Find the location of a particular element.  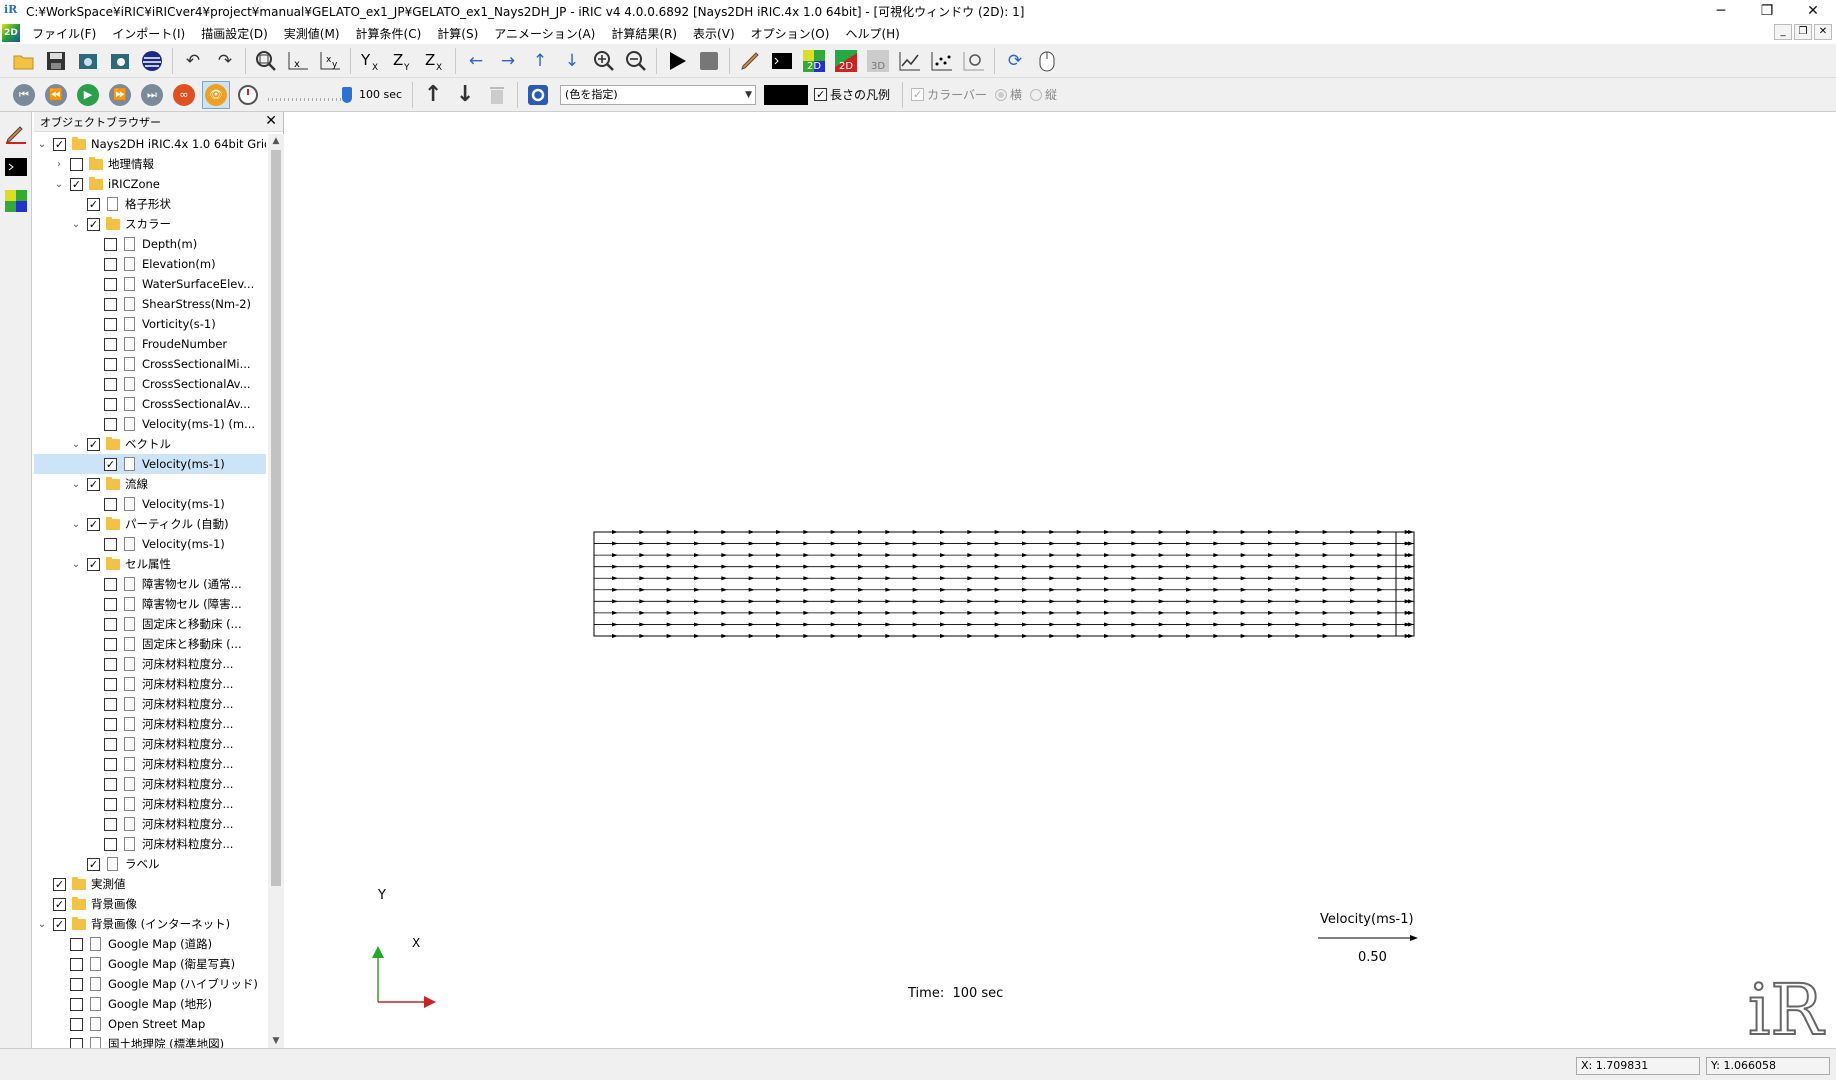

move-up-arrow-icon: ↑ is located at coordinates (433, 95).